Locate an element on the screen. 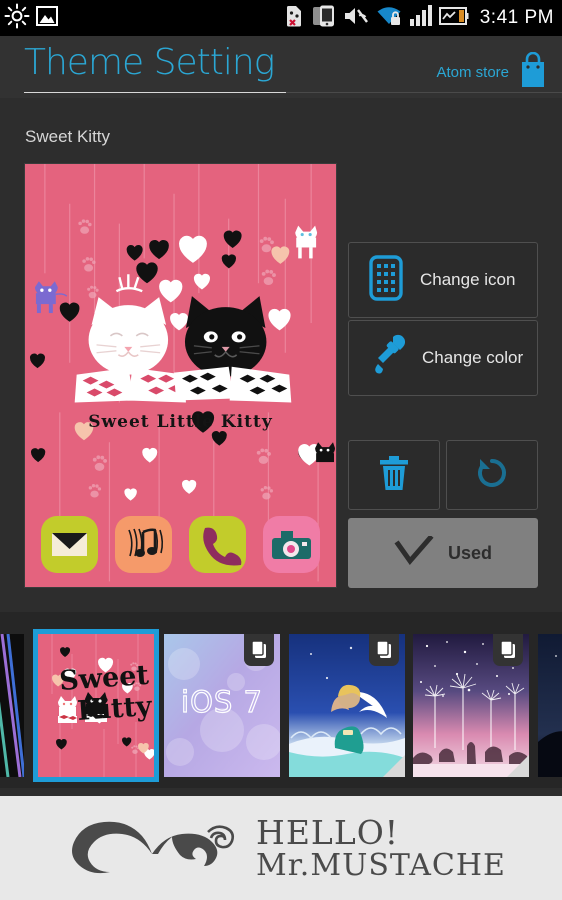 The image size is (562, 900). camera-app-icon is located at coordinates (291, 544).